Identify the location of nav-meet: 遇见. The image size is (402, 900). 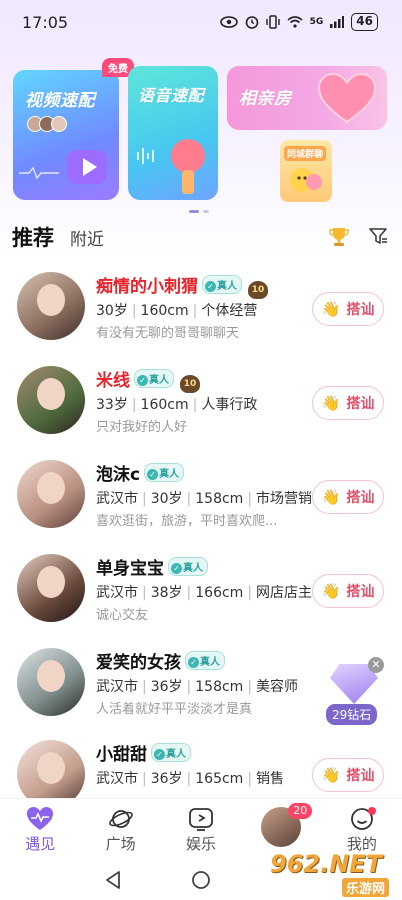
(40, 829).